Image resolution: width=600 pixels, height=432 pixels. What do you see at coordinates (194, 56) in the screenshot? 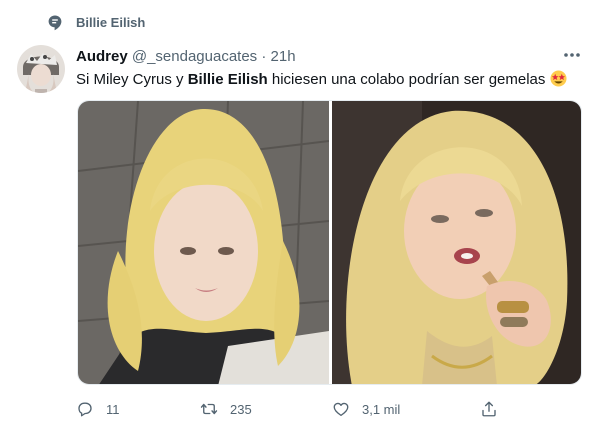
I see `author-handle: @_sendaguacates` at bounding box center [194, 56].